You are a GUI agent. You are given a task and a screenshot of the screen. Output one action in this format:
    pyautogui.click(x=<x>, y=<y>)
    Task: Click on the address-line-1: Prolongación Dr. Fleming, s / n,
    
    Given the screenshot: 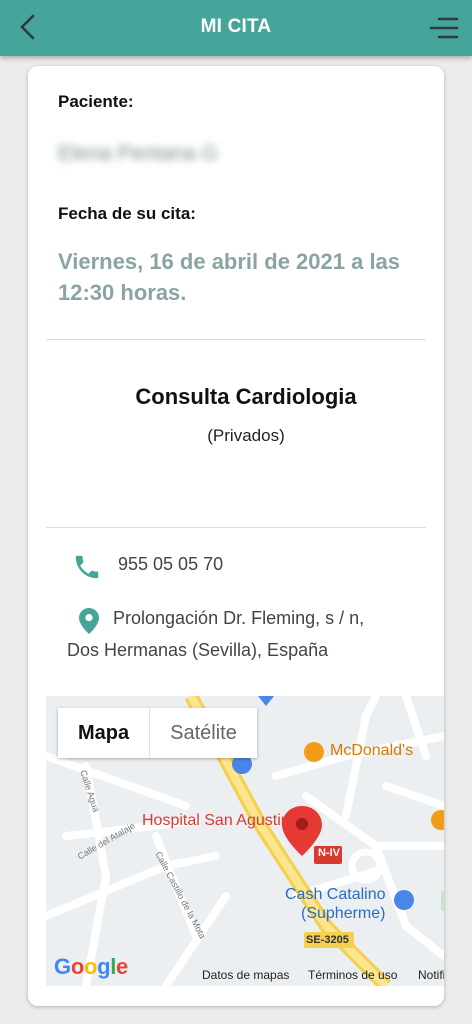 What is the action you would take?
    pyautogui.click(x=239, y=618)
    